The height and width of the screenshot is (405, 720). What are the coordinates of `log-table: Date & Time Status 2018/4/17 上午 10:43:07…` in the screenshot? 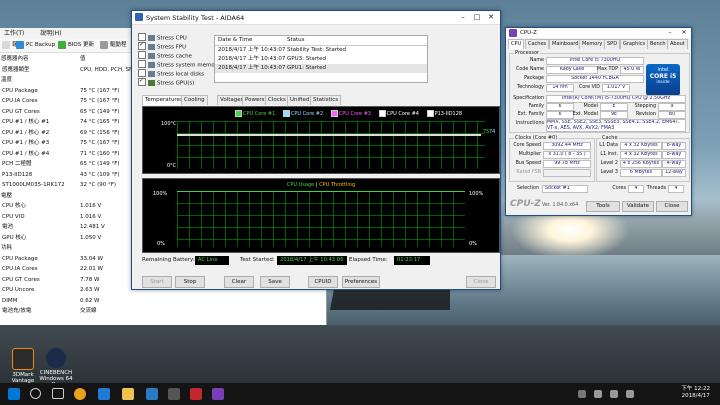 It's located at (321, 59).